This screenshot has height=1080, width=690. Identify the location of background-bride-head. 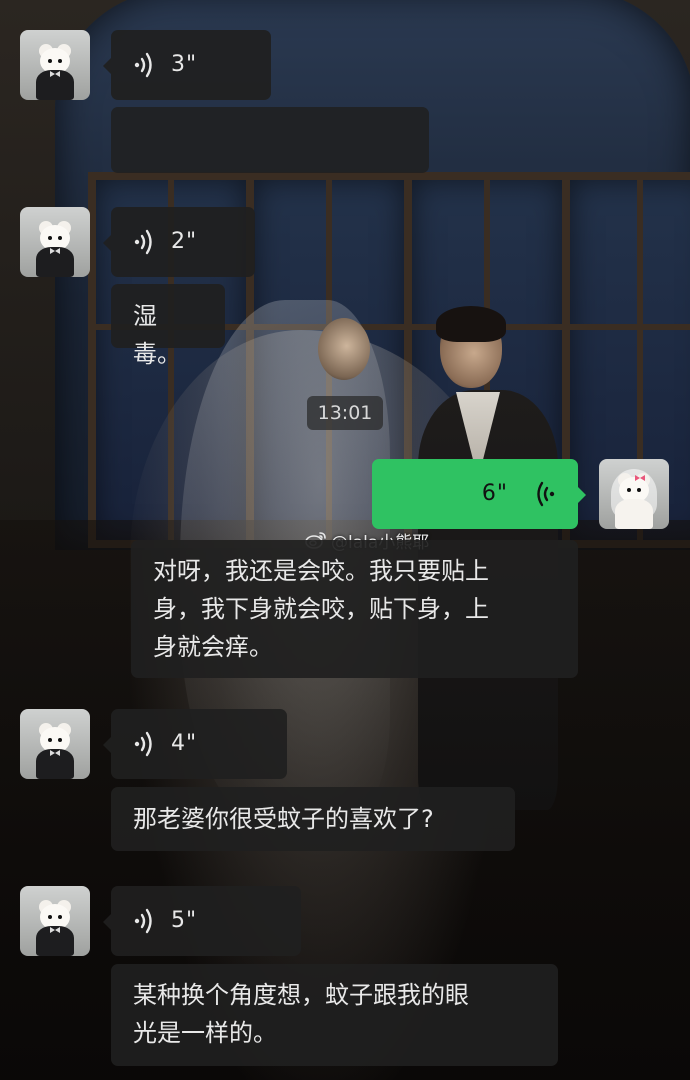
(344, 349).